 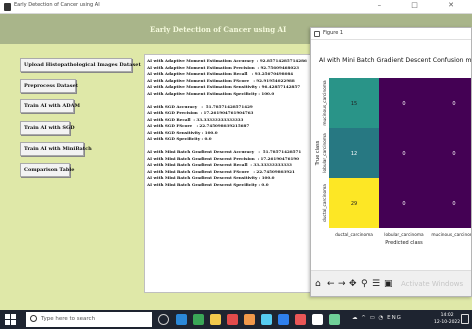 I want to click on x-tick-label: ductal_carcinoma, so click(x=354, y=235).